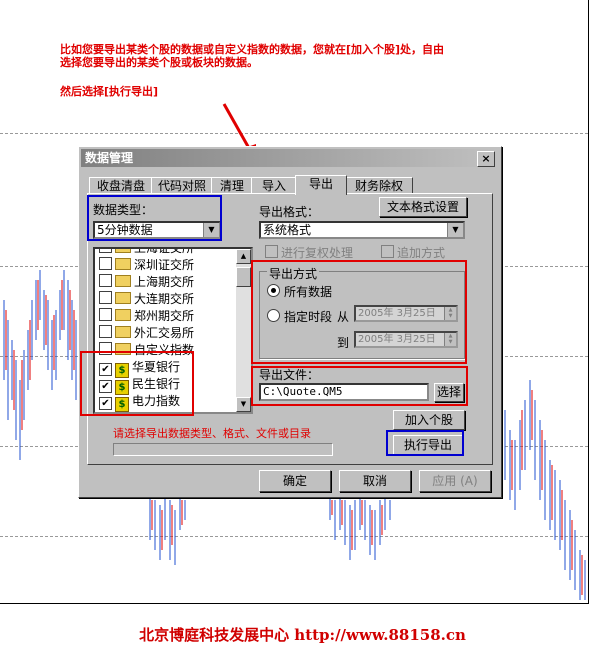 This screenshot has width=605, height=661. What do you see at coordinates (321, 185) in the screenshot?
I see `tab-export: 导出` at bounding box center [321, 185].